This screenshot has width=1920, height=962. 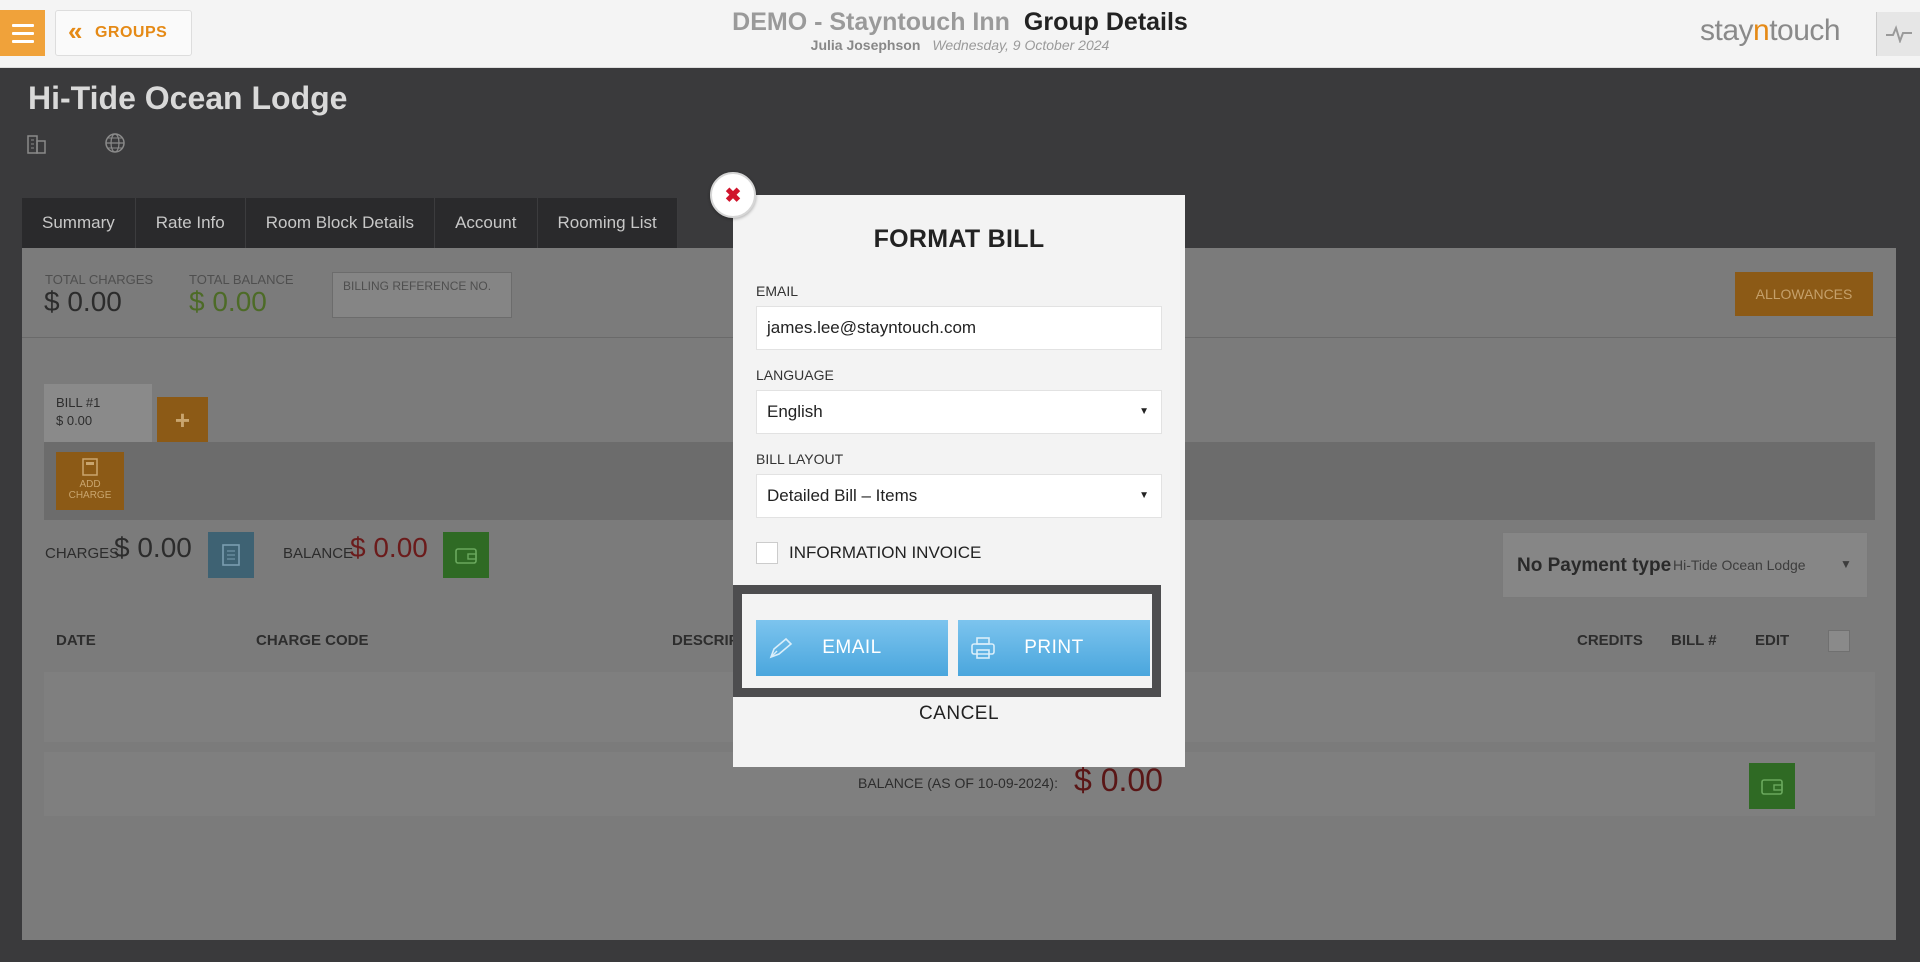 What do you see at coordinates (76, 640) in the screenshot?
I see `column-header-date: DATE` at bounding box center [76, 640].